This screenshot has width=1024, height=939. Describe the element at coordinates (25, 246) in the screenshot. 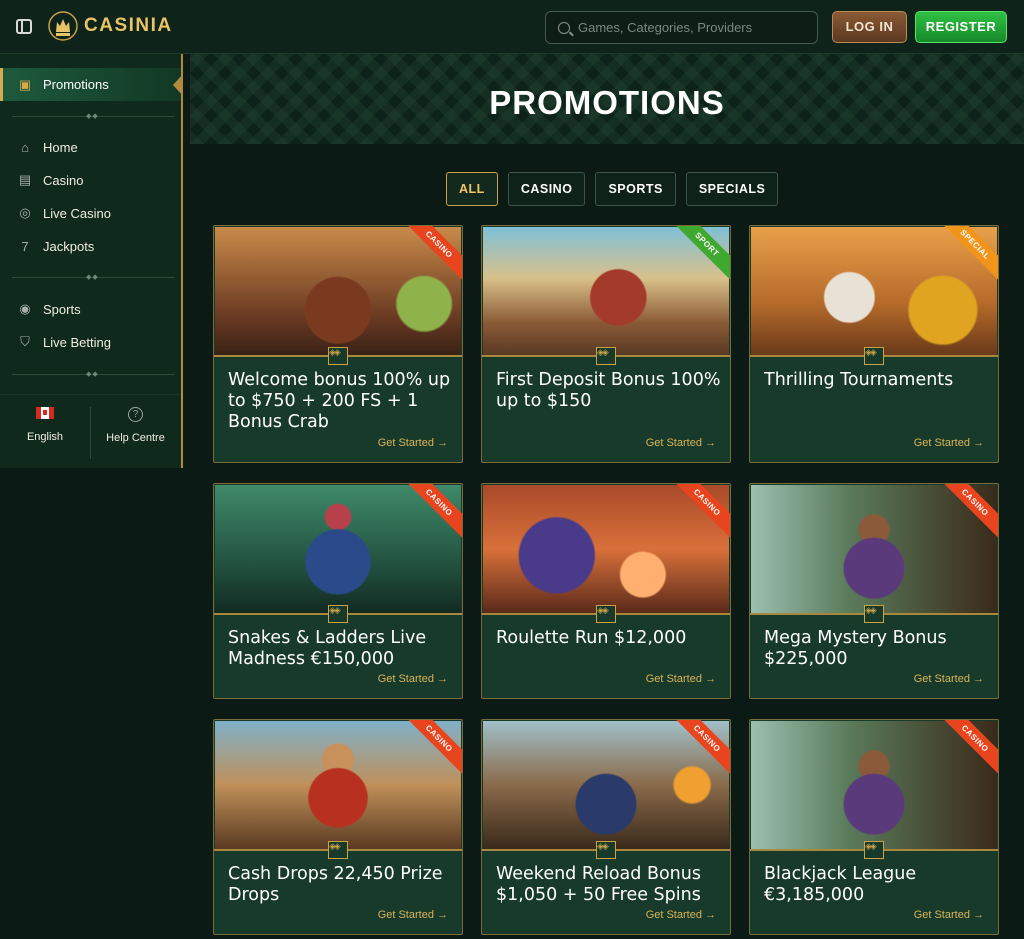

I see `seven-icon: 7` at that location.